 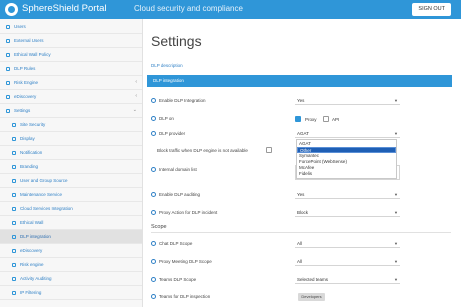 I want to click on proxy-action-row: Proxy Action for DLP incident, so click(x=184, y=213).